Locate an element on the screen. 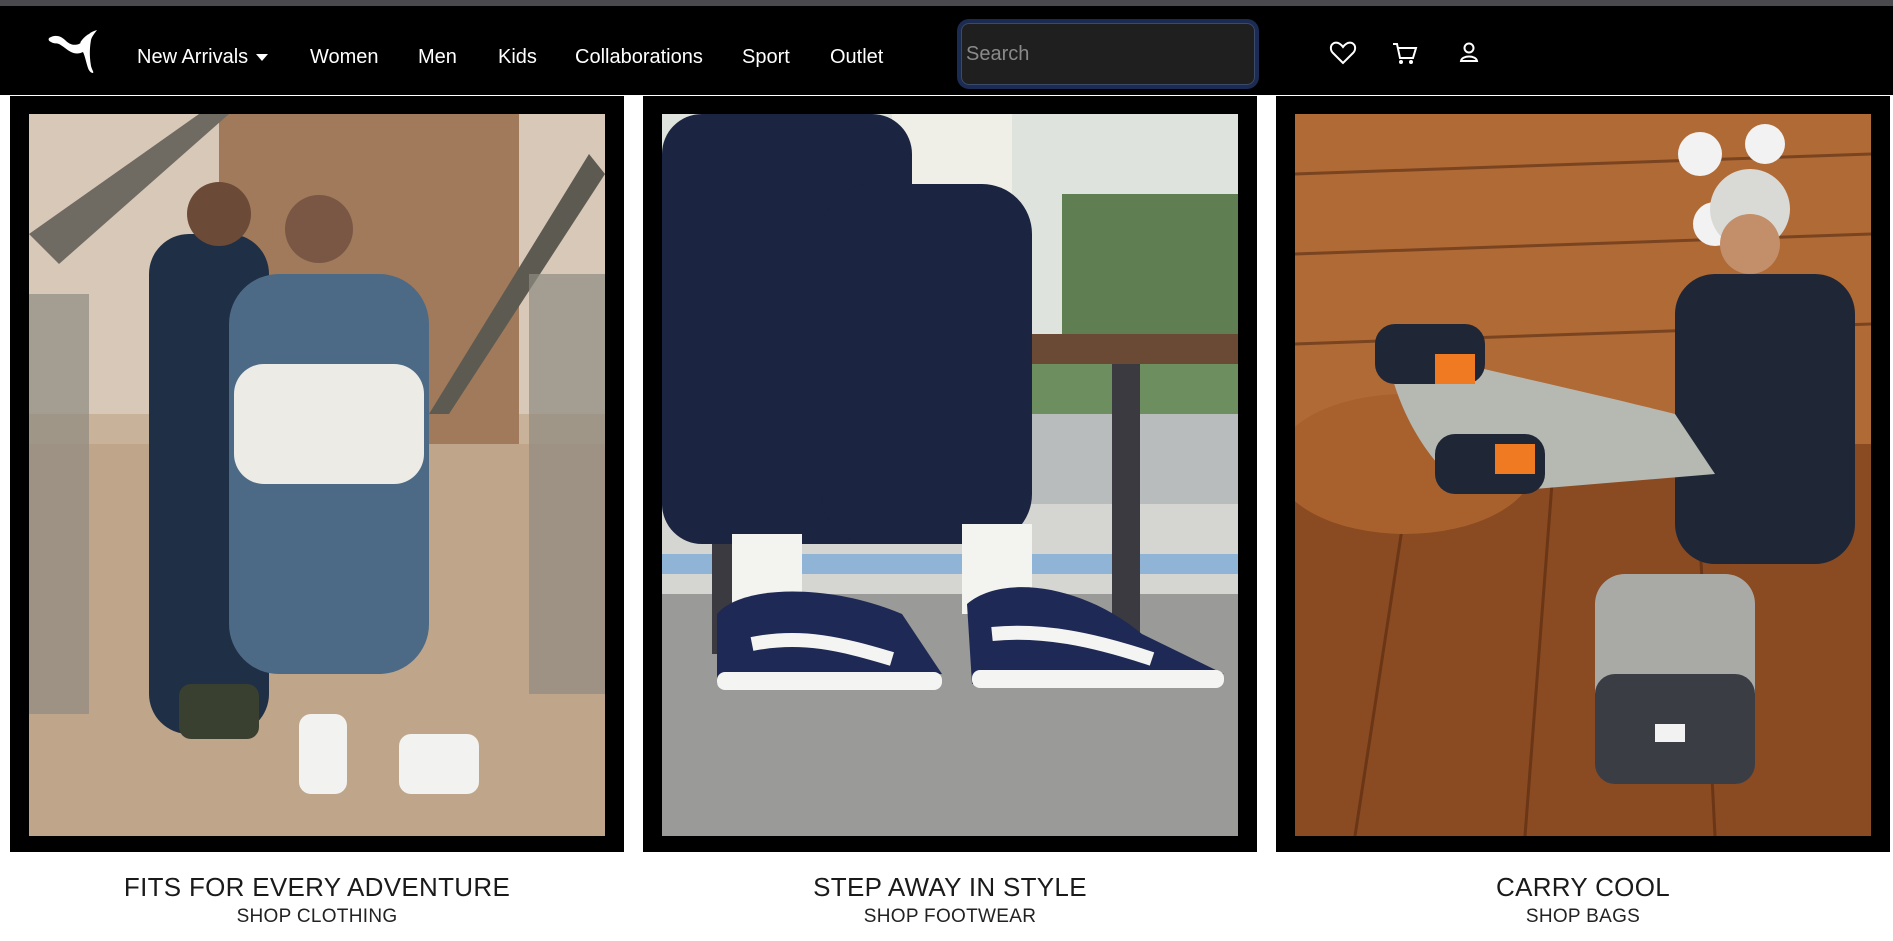  nav-sport: Sport is located at coordinates (766, 57).